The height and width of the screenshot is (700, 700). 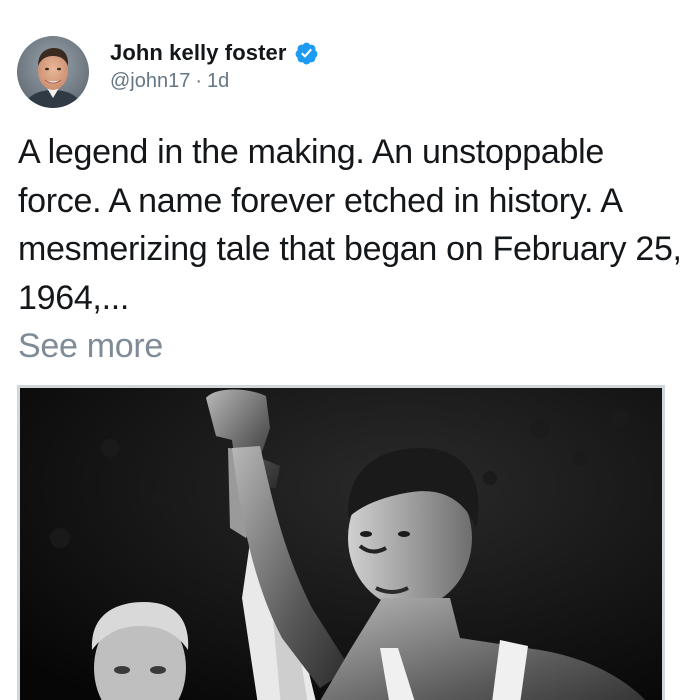 I want to click on author-info: John kelly foster @john17 · 1d, so click(x=214, y=65).